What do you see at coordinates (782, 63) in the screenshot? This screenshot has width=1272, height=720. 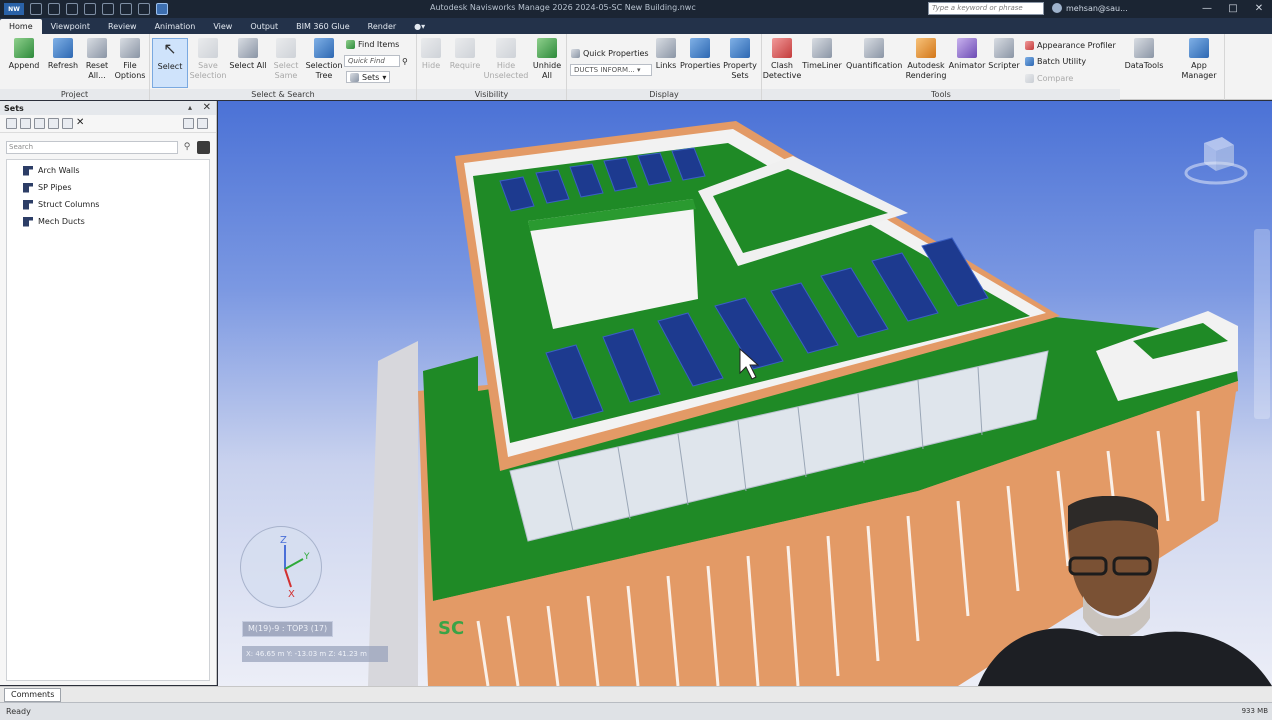 I see `clash-detective-button: Clash Detective` at bounding box center [782, 63].